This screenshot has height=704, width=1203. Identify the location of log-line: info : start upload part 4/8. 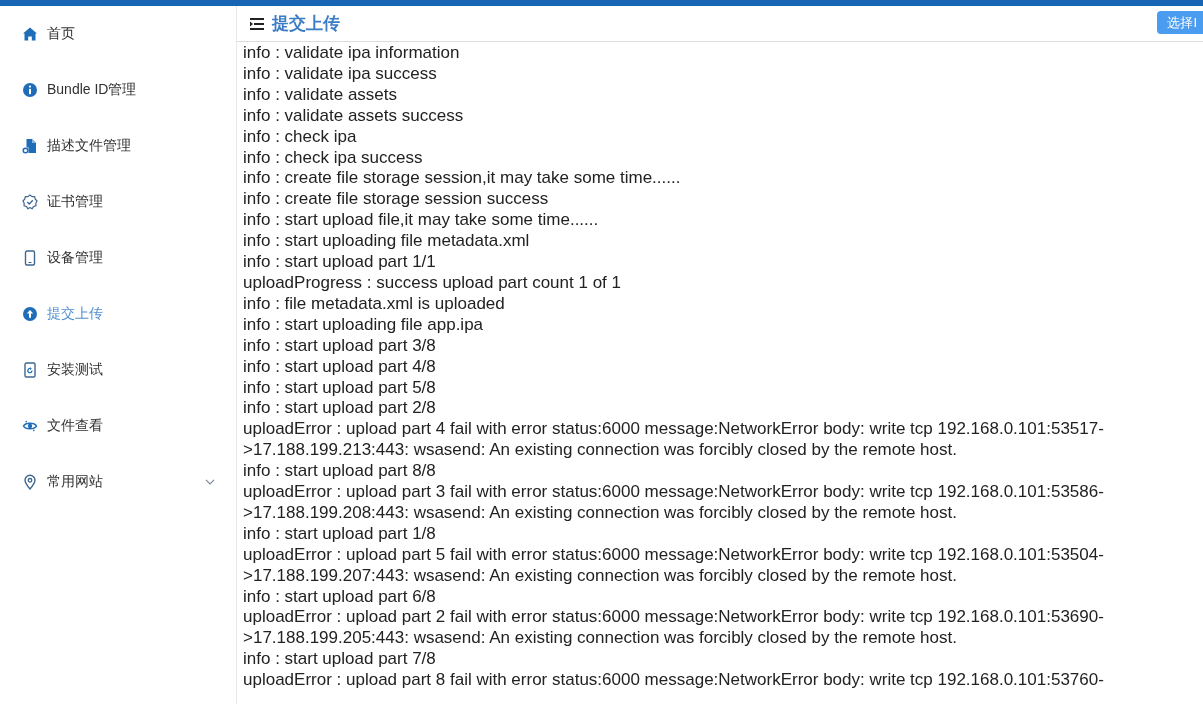
(340, 367).